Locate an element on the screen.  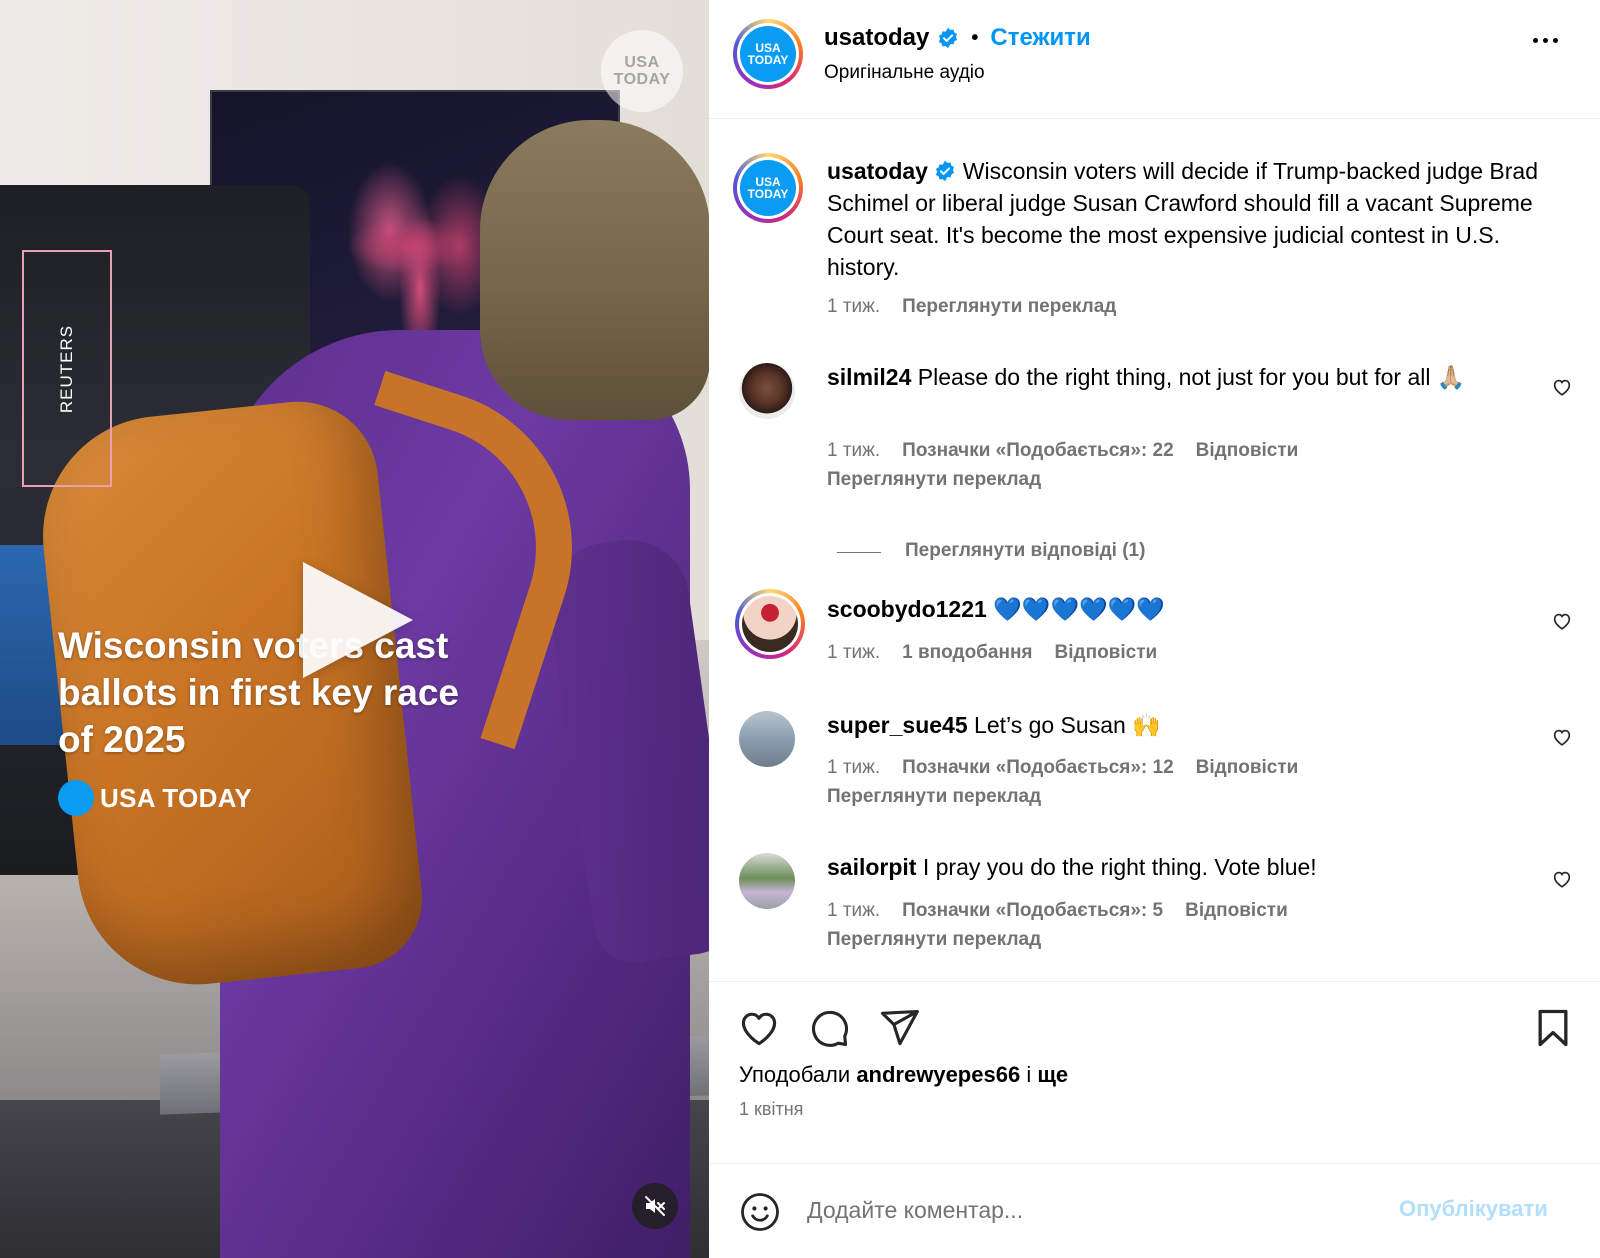
comment-username: silmil24 is located at coordinates (869, 377).